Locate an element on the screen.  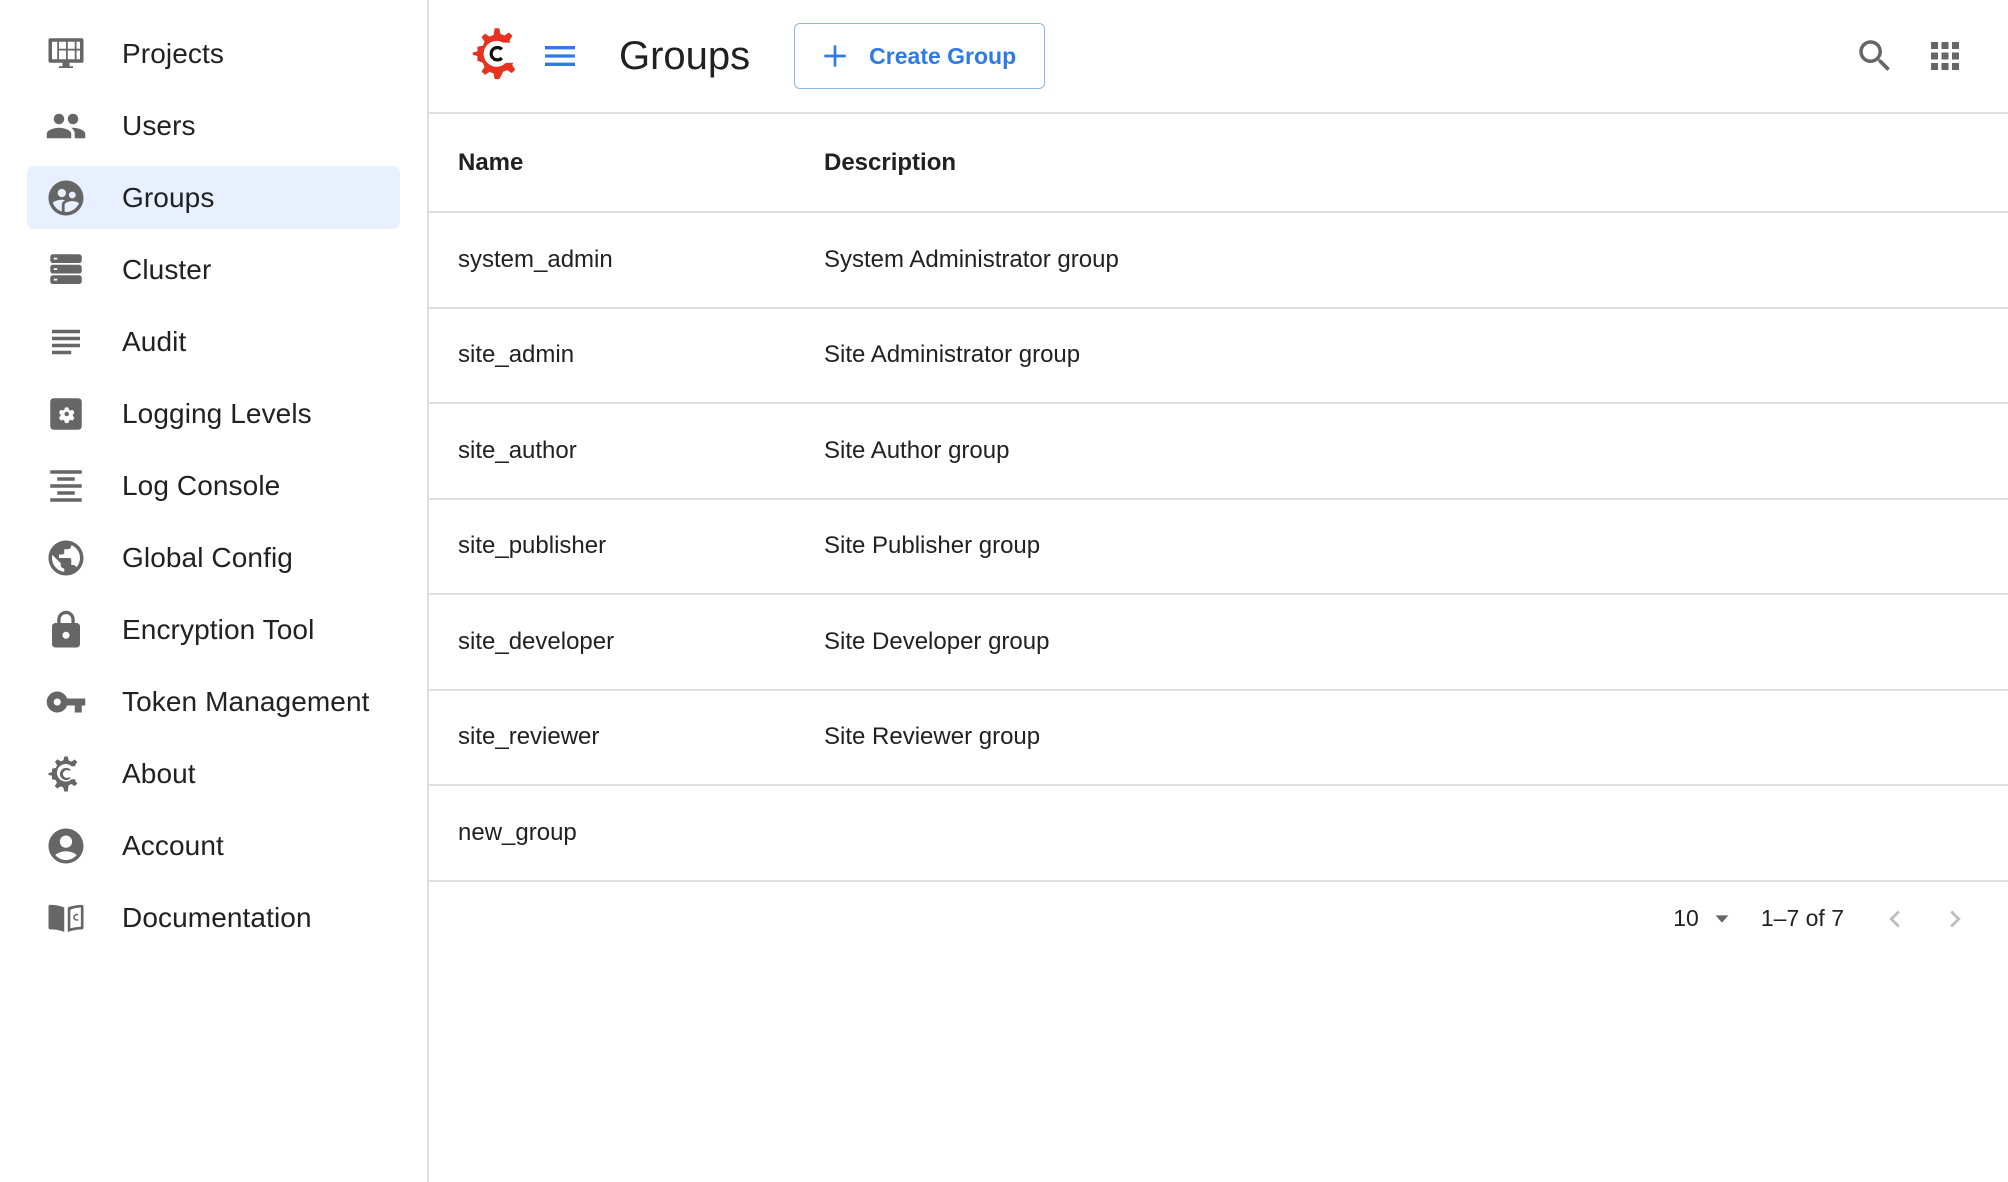
sidebar-item-token-management: Token Management is located at coordinates (213, 701).